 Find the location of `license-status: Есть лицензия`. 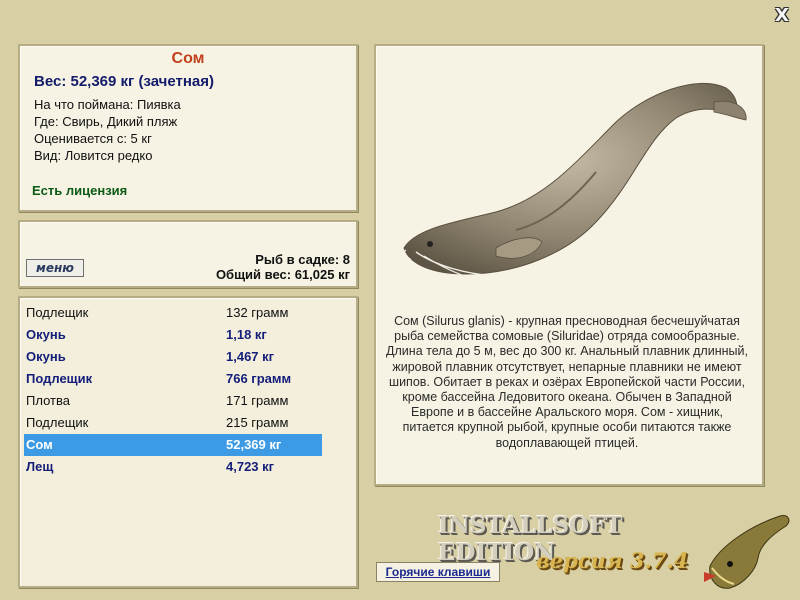

license-status: Есть лицензия is located at coordinates (80, 190).